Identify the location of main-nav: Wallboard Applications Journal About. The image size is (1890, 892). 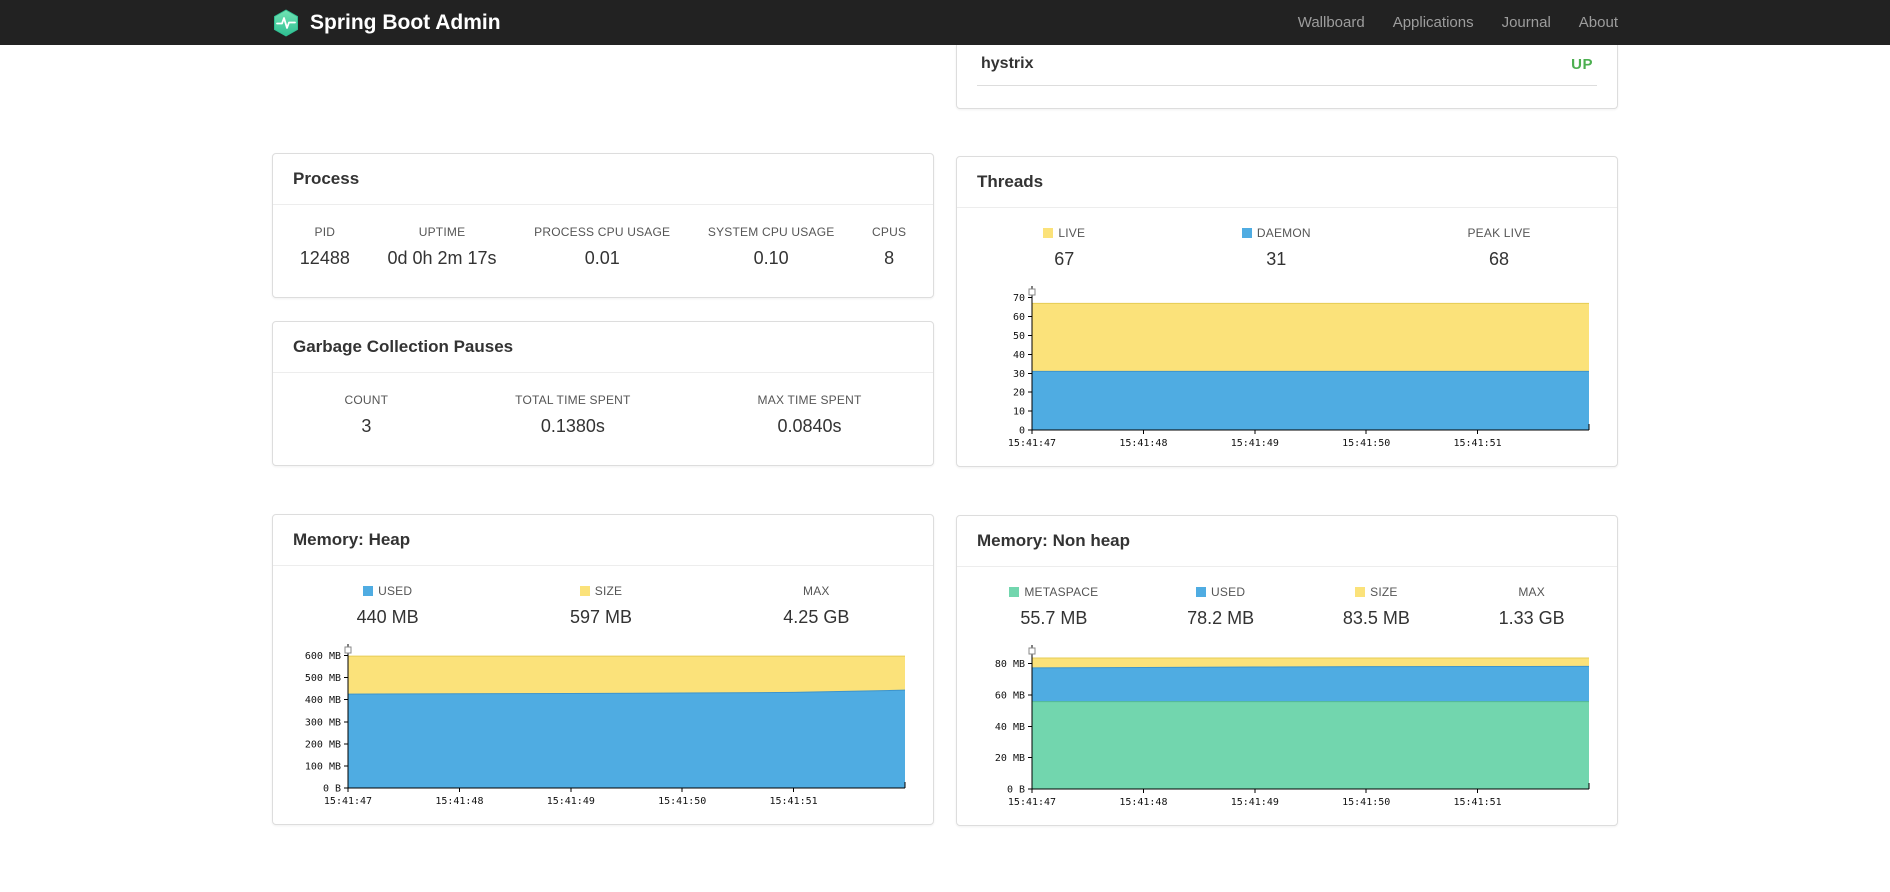
(1458, 22).